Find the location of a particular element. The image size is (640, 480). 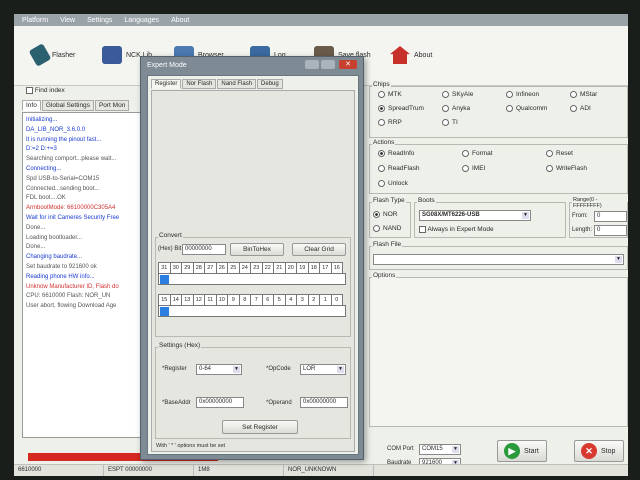

radio-writeflash: WriteFlash is located at coordinates (566, 168).